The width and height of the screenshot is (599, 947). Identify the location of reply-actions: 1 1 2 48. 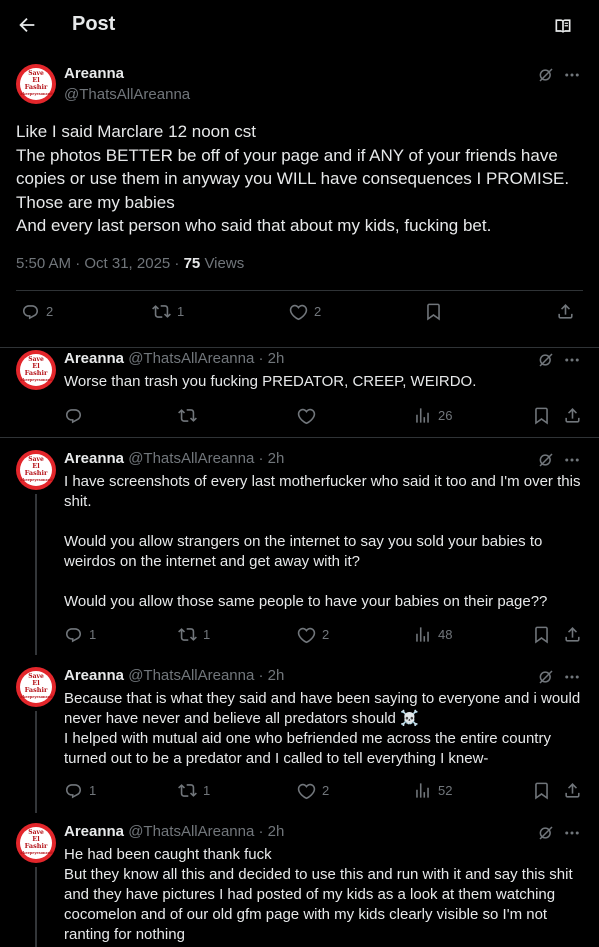
(299, 635).